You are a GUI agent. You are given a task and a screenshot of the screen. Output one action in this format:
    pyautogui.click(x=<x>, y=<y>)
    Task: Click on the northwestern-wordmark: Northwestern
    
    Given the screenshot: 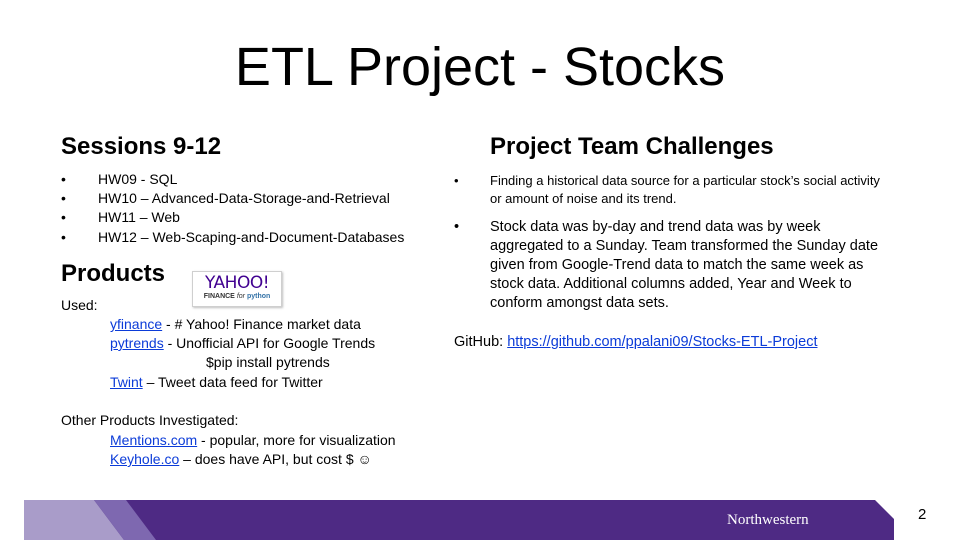 What is the action you would take?
    pyautogui.click(x=768, y=520)
    